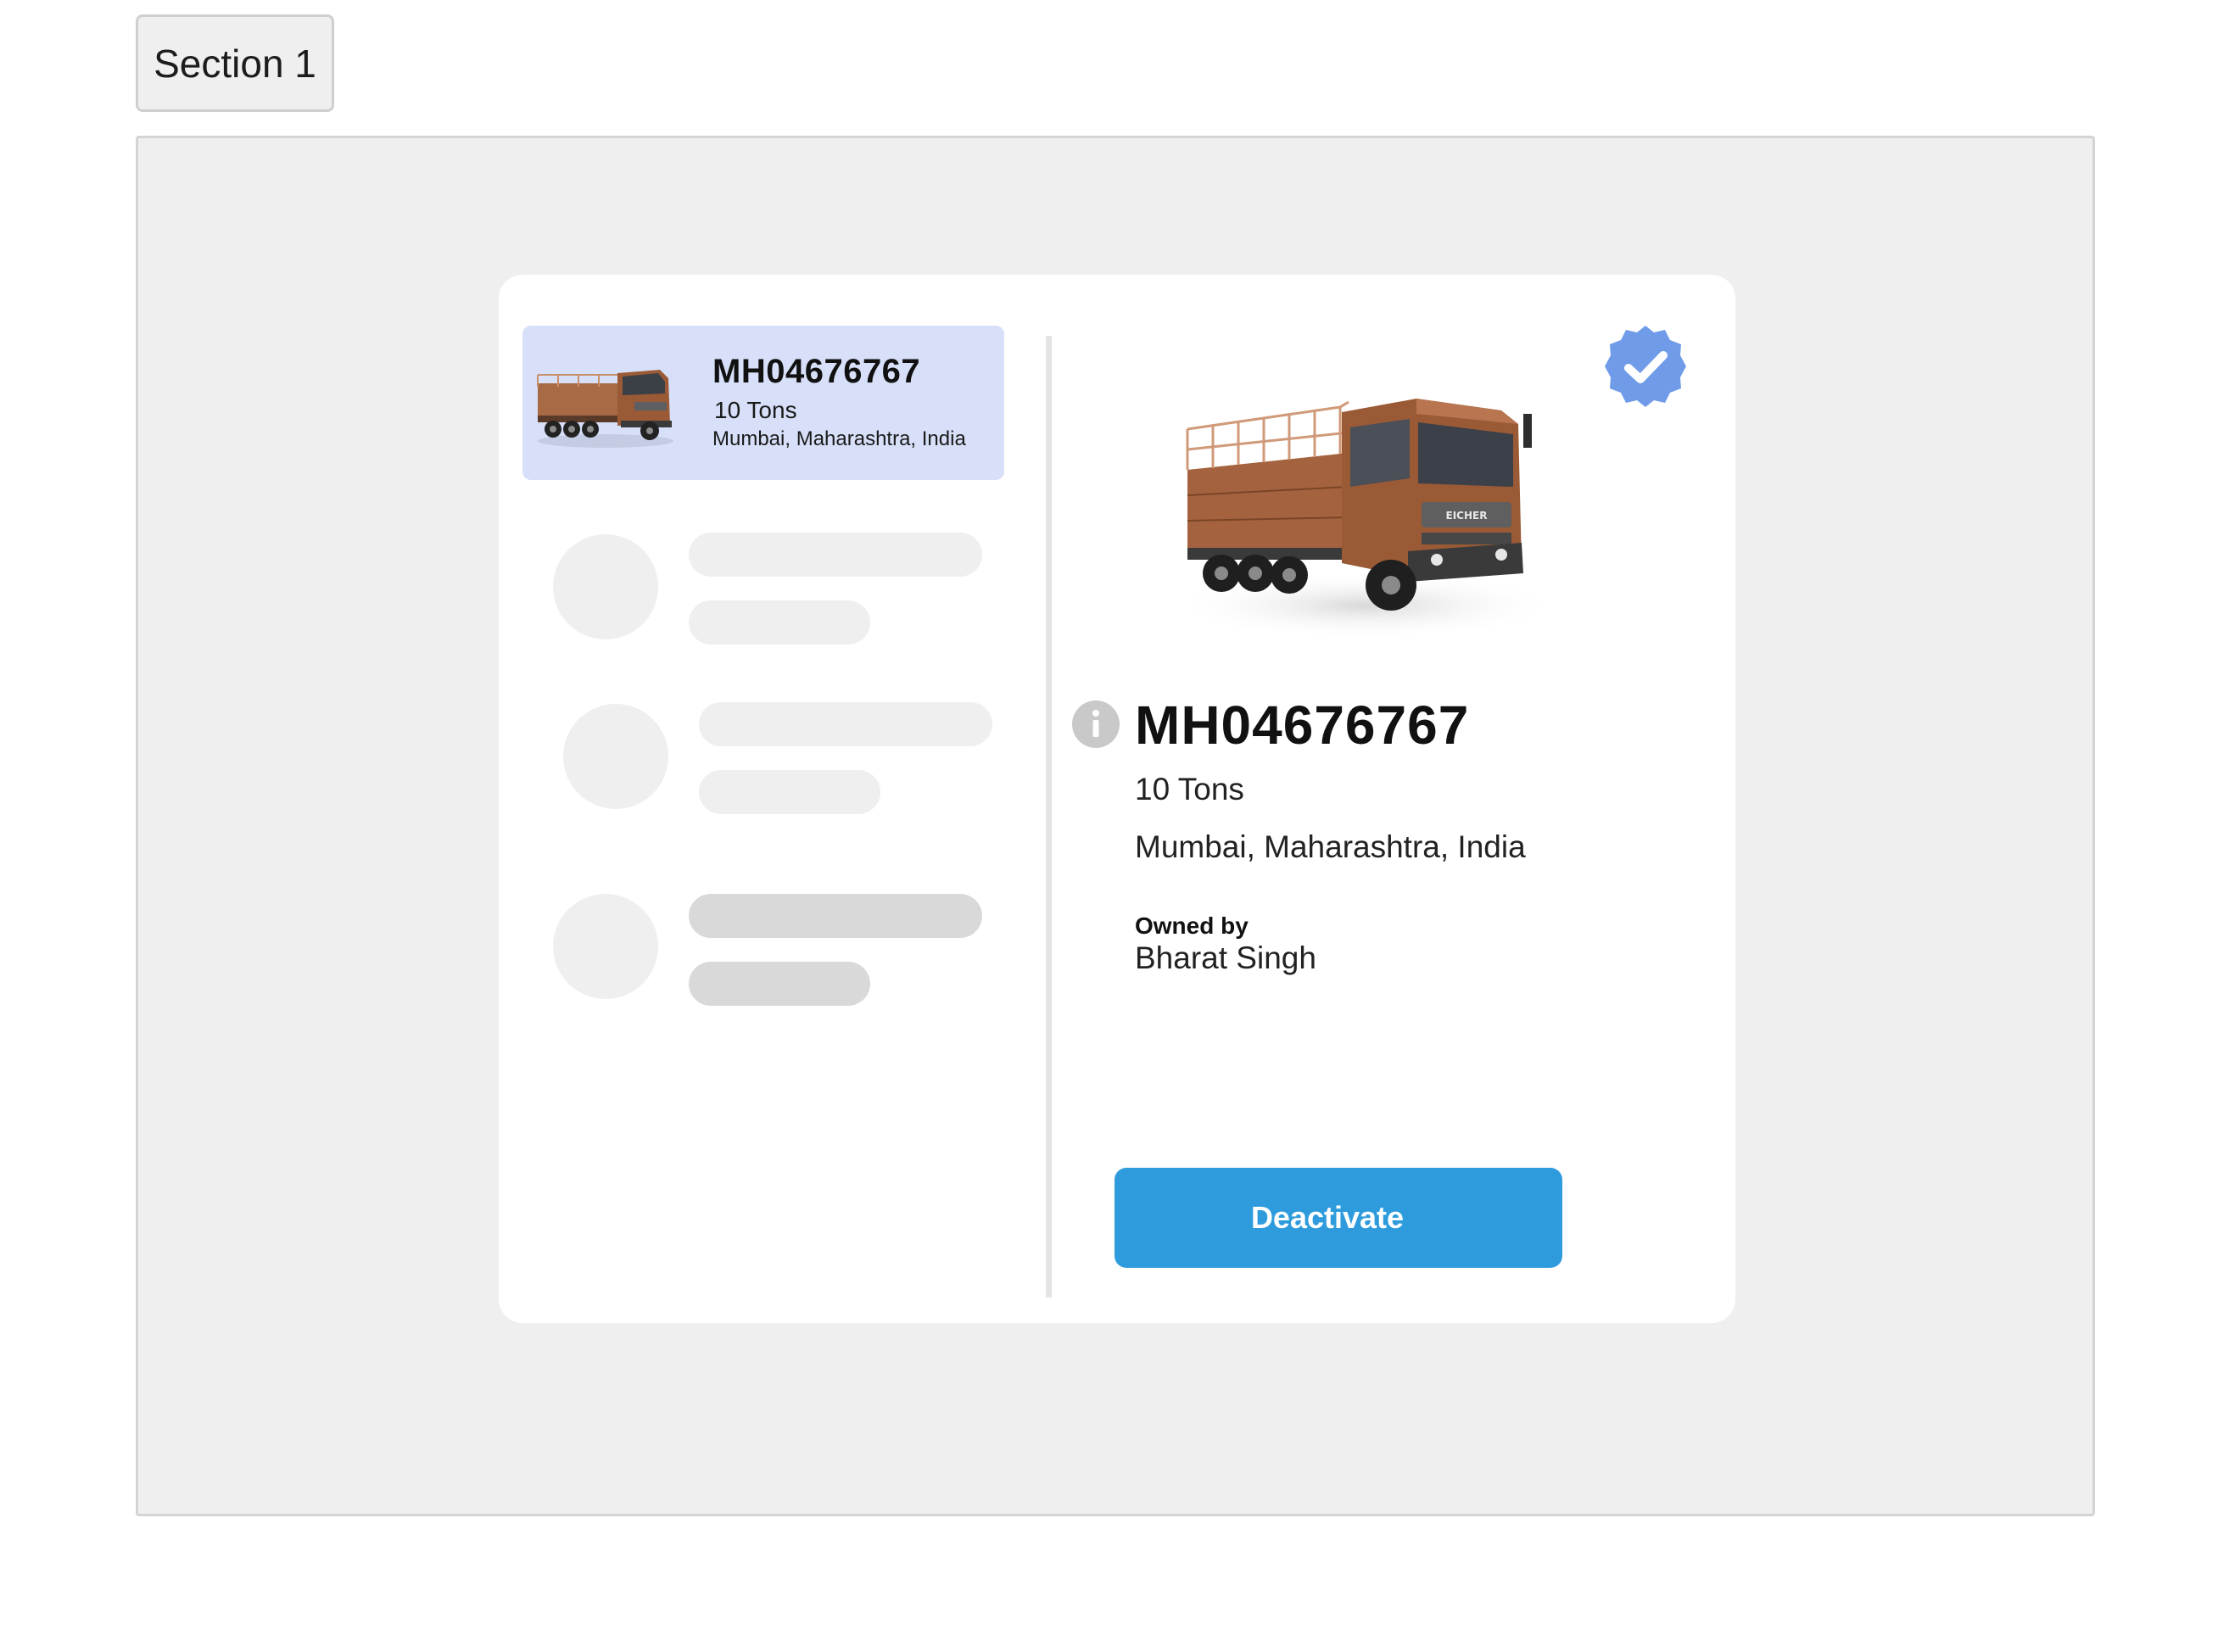 The width and height of the screenshot is (2229, 1652). What do you see at coordinates (1189, 789) in the screenshot?
I see `vehicle-capacity: 10 Tons` at bounding box center [1189, 789].